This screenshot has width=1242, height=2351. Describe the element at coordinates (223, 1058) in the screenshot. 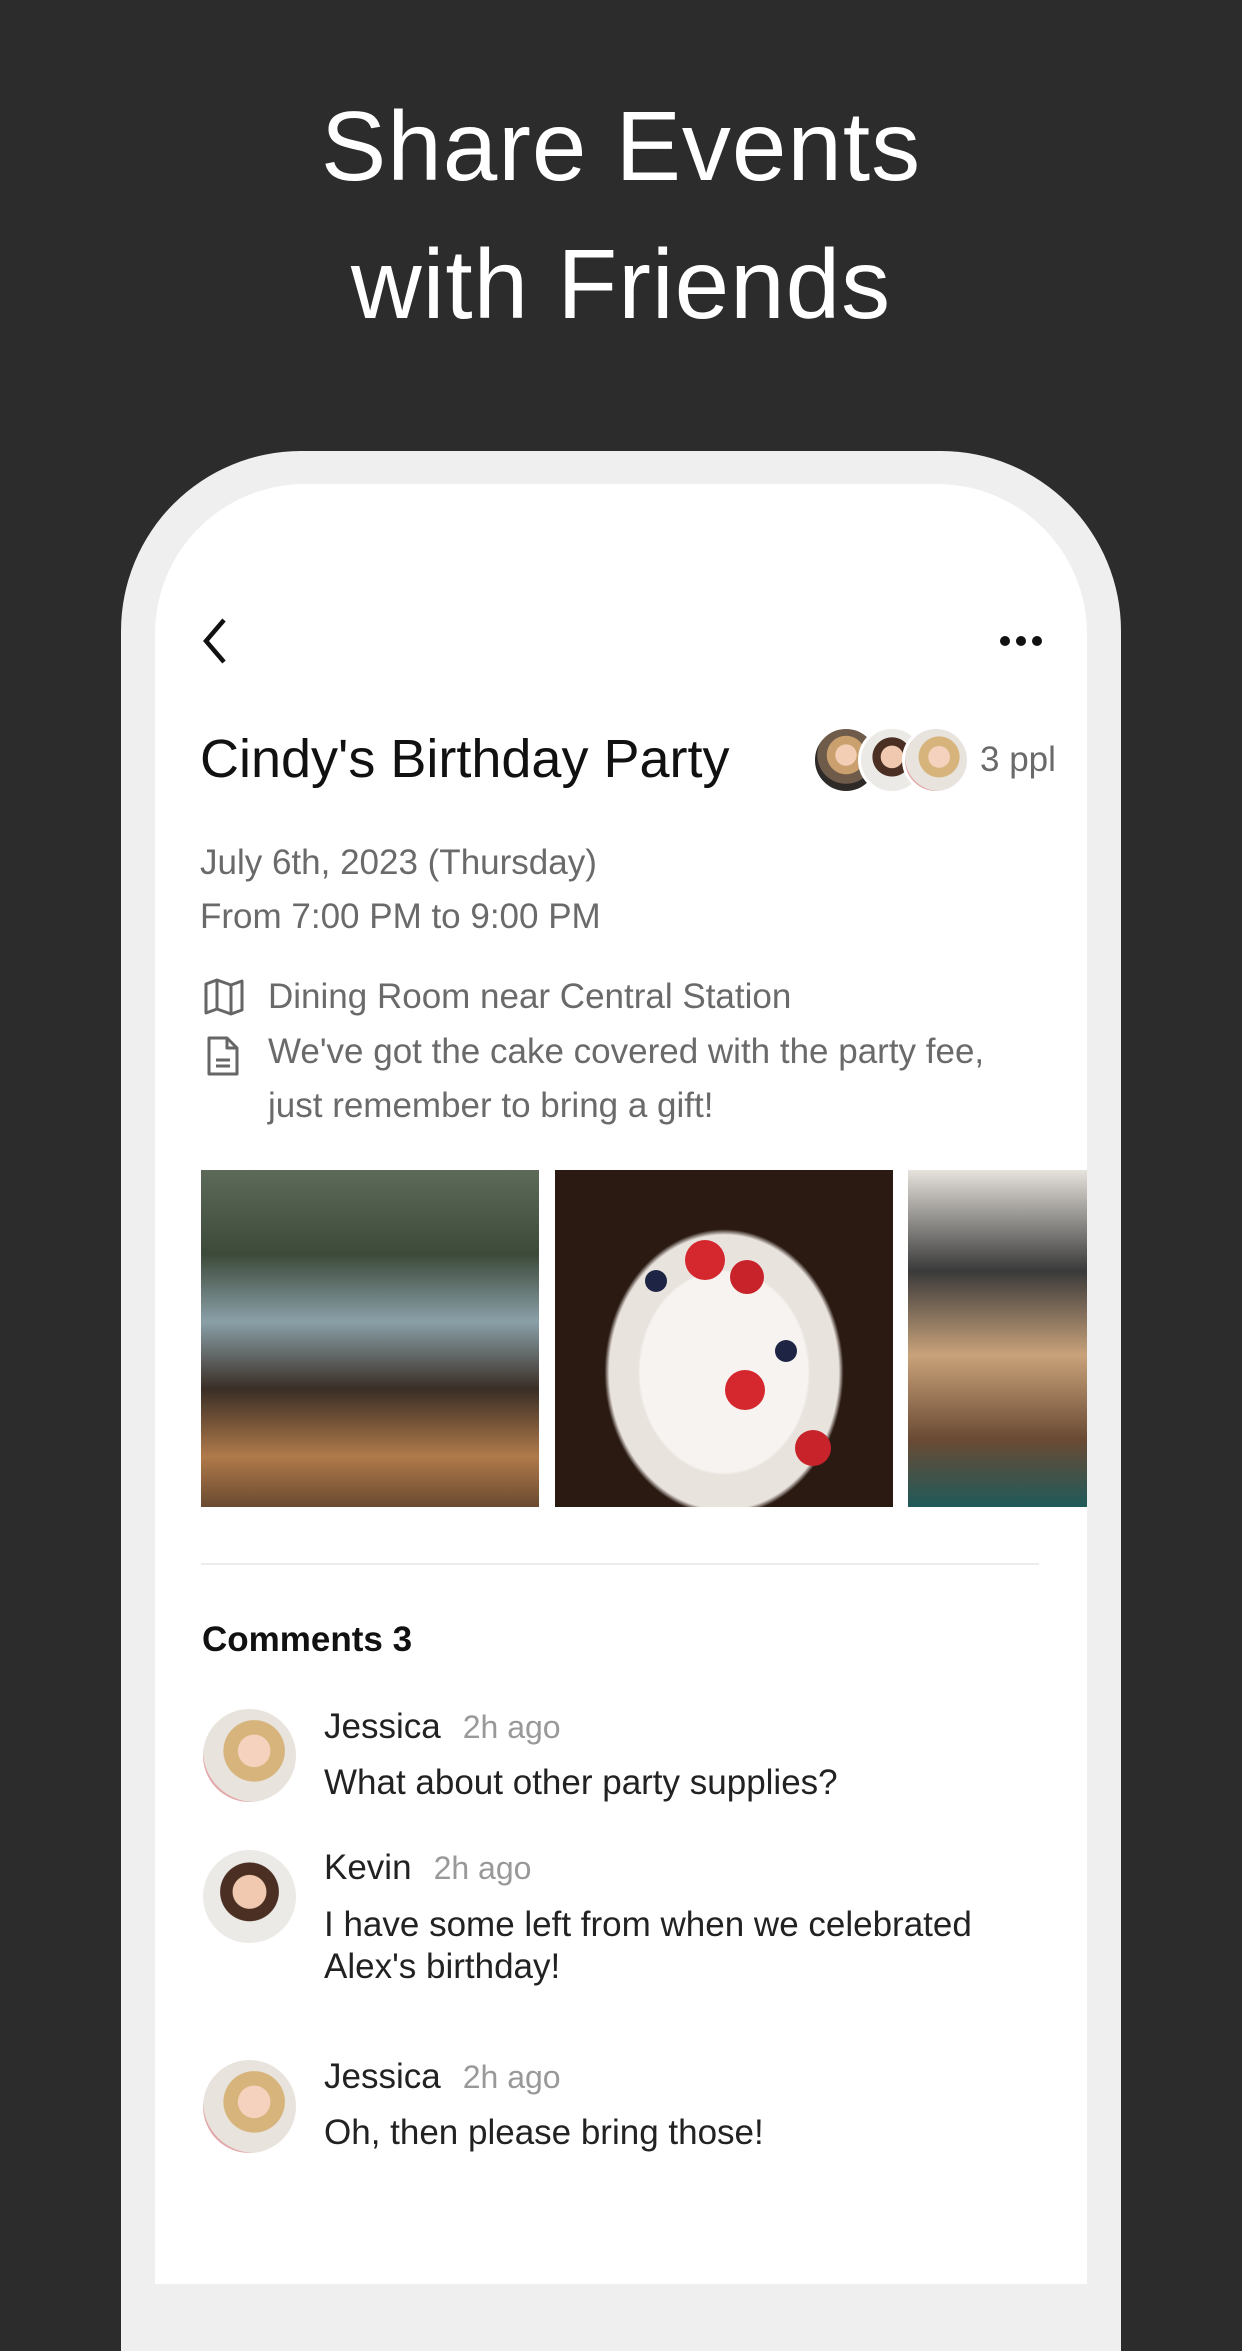

I see `document-icon` at that location.